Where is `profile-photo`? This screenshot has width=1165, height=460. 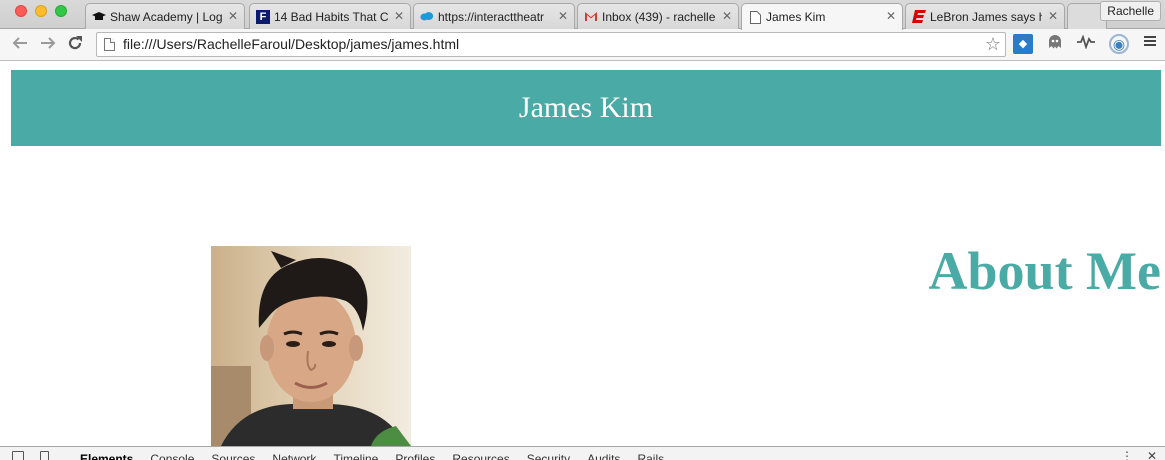 profile-photo is located at coordinates (311, 346).